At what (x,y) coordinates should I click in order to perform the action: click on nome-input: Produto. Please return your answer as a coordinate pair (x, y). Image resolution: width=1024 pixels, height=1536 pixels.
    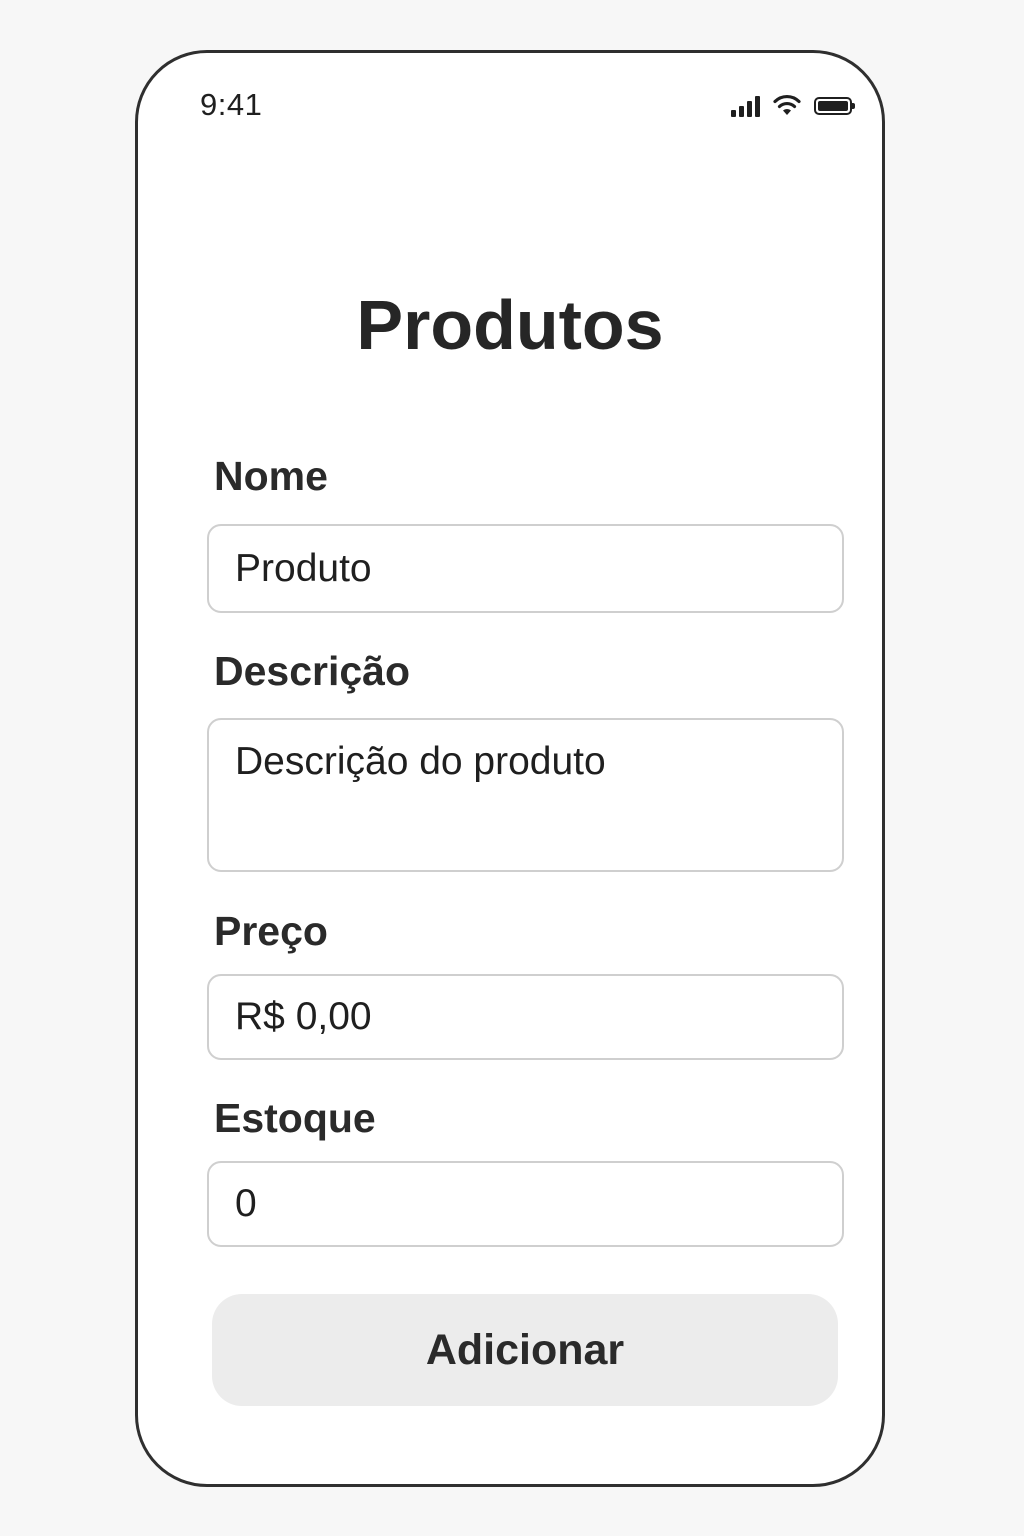
    Looking at the image, I should click on (525, 568).